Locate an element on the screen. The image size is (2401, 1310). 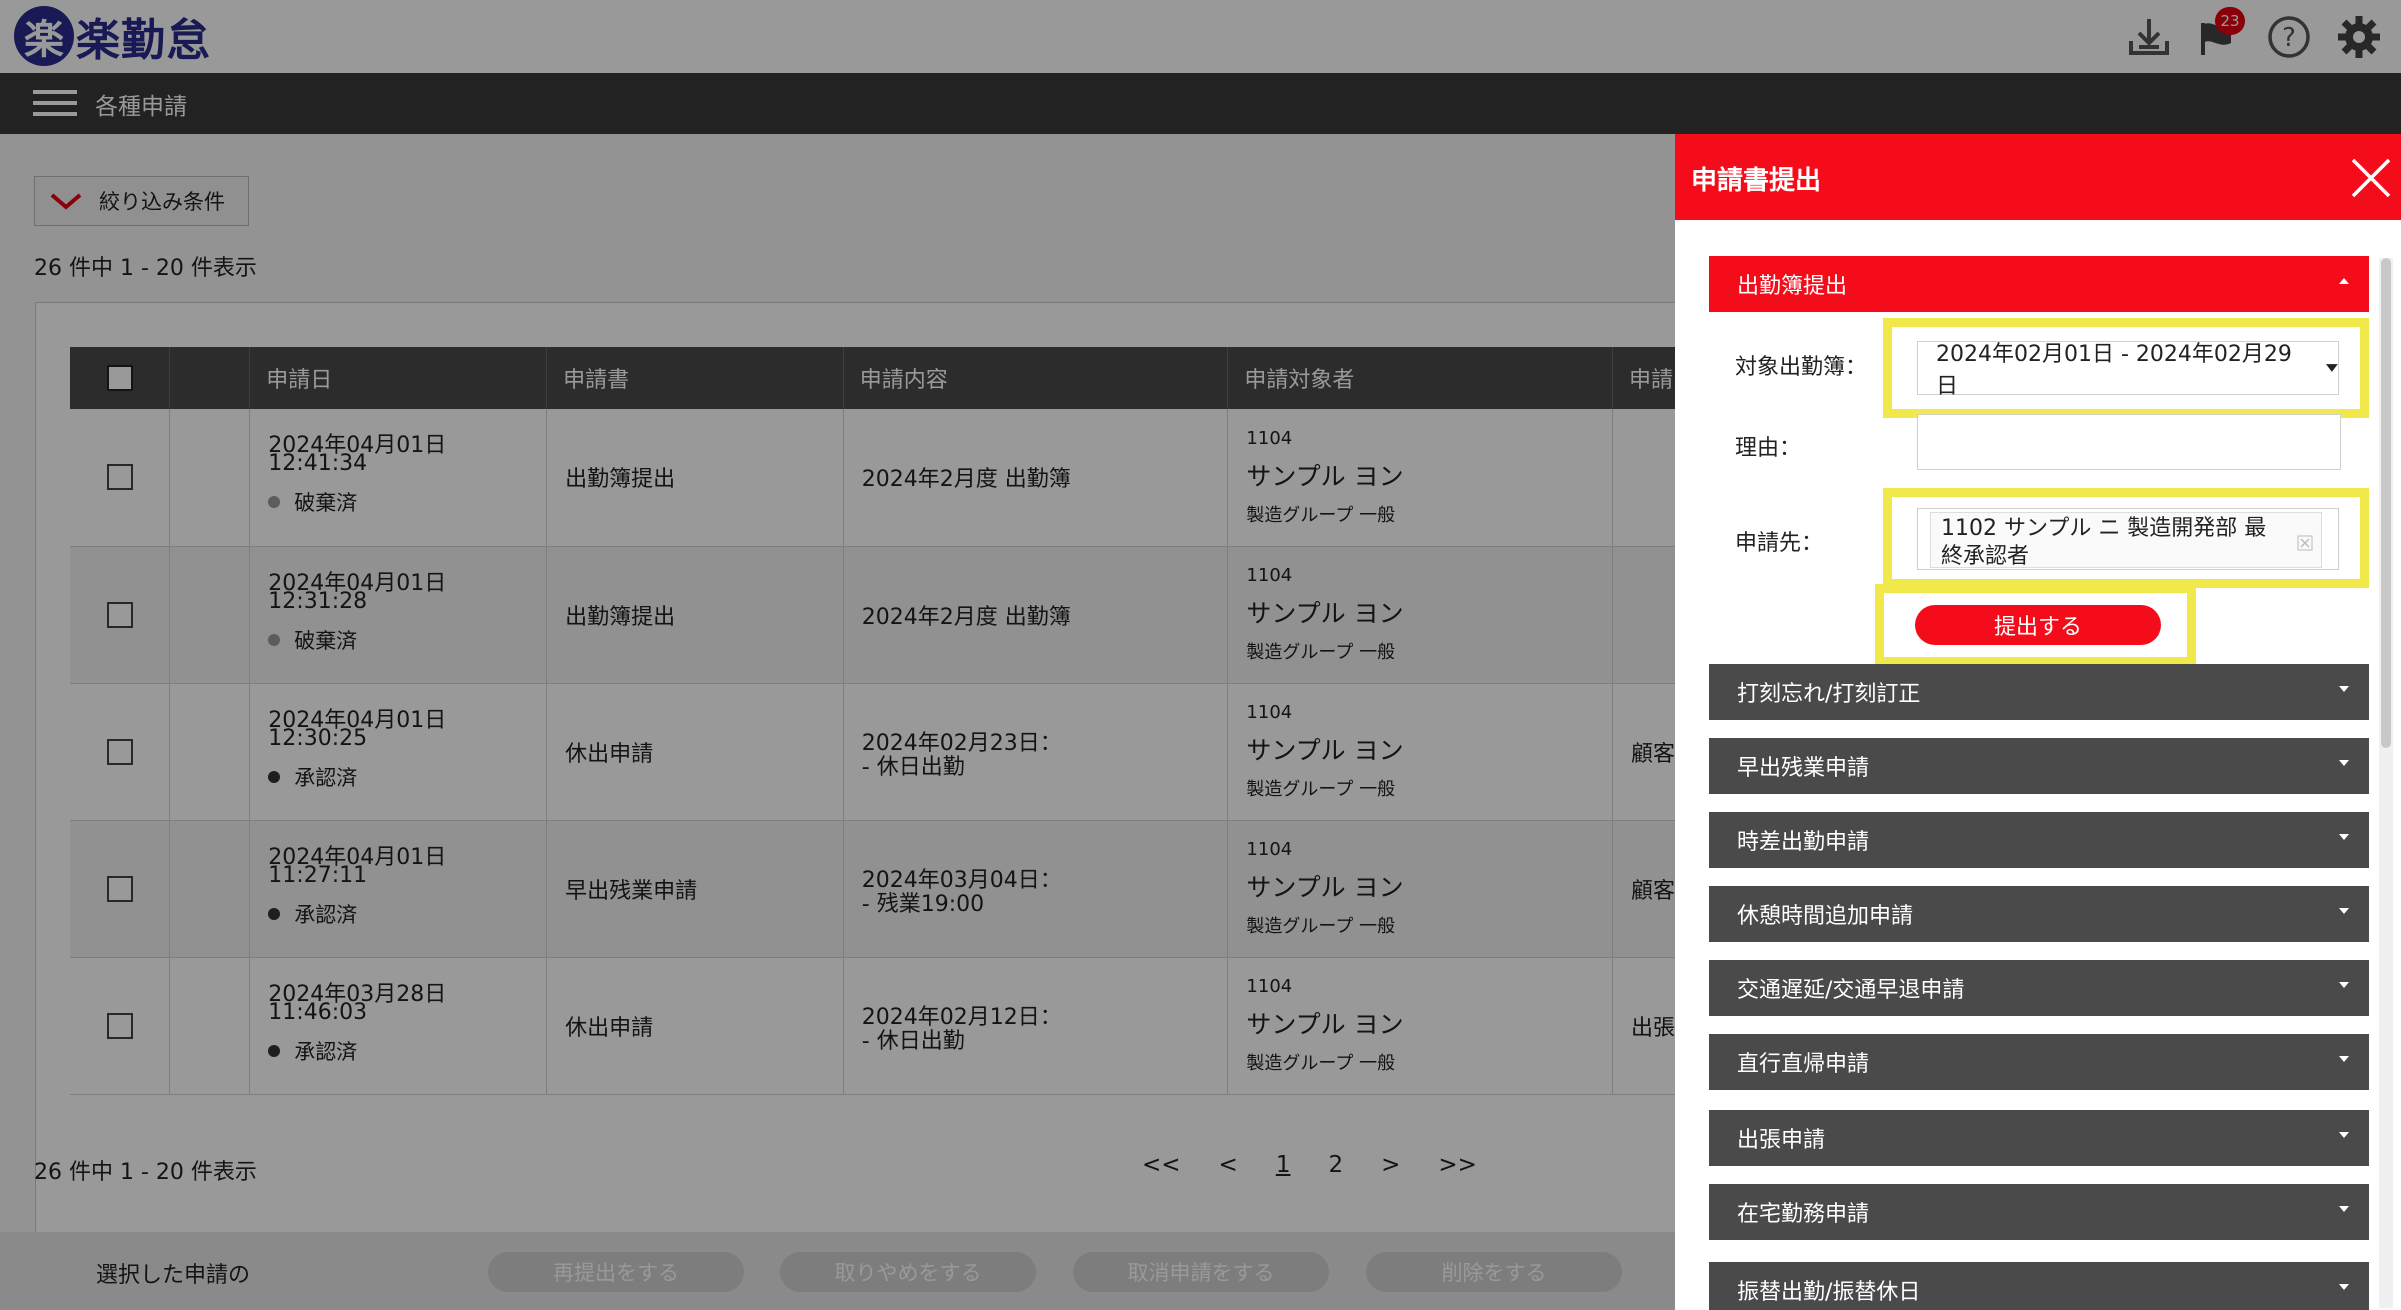
section-staggered-hours: 時差出勤申請 is located at coordinates (2039, 840).